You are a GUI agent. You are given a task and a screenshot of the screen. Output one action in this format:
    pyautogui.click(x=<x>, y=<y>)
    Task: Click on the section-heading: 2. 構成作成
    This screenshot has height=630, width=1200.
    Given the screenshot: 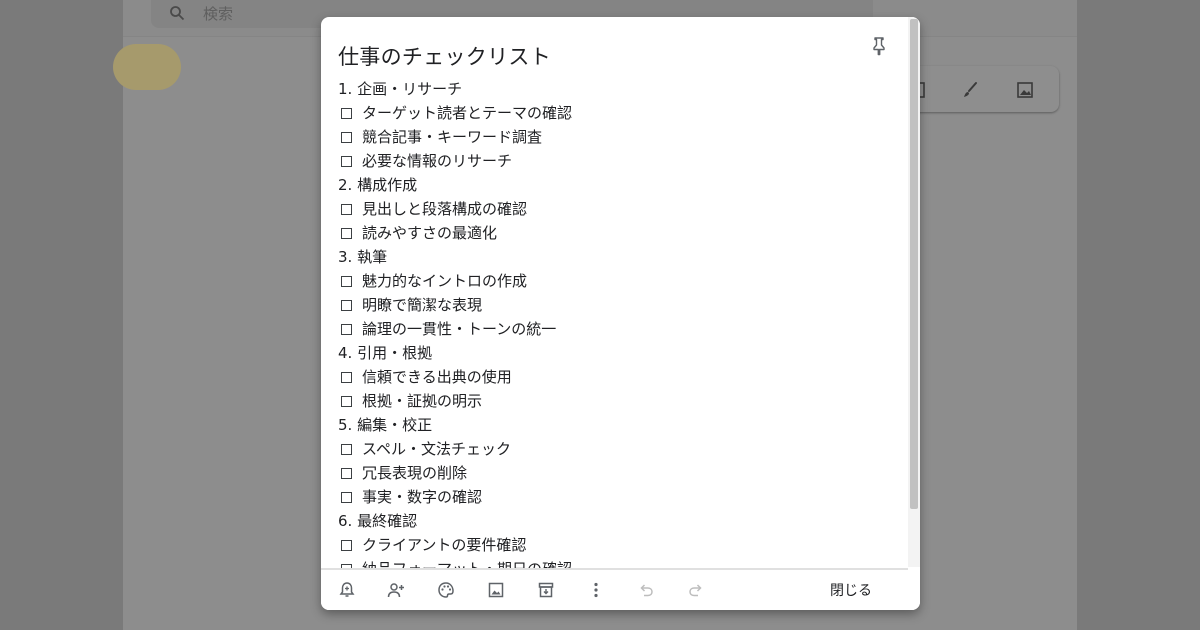 What is the action you would take?
    pyautogui.click(x=618, y=185)
    